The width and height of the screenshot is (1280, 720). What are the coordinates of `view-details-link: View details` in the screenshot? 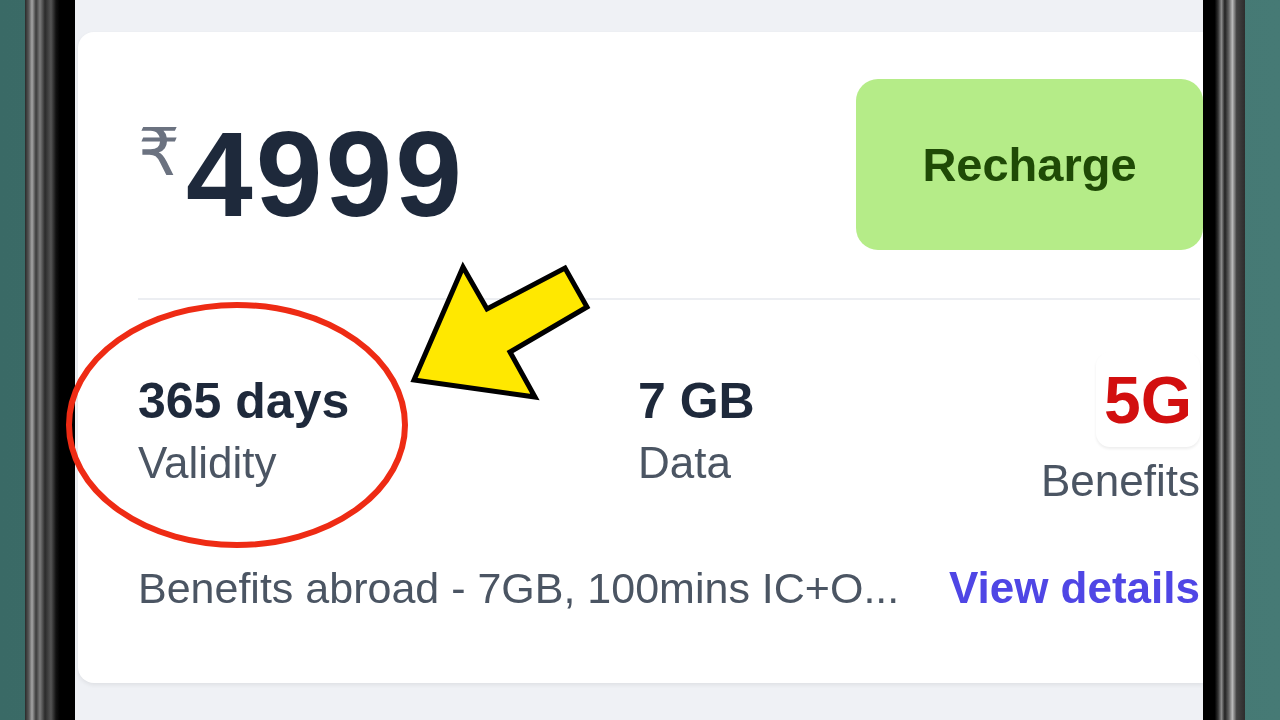 It's located at (1074, 588).